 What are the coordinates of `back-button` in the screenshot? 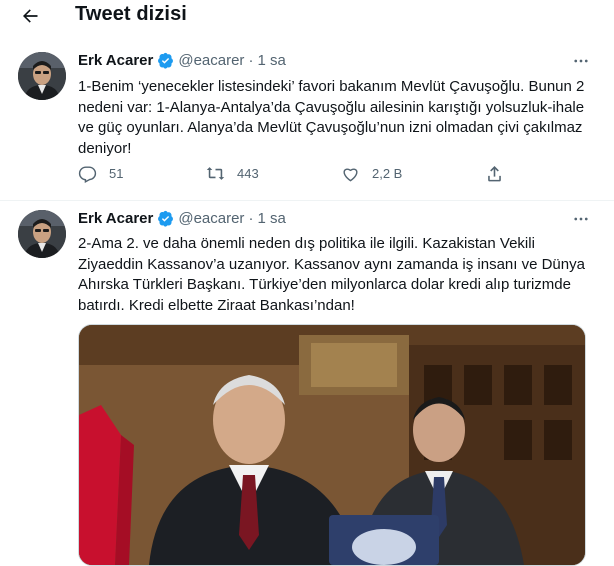 It's located at (30, 16).